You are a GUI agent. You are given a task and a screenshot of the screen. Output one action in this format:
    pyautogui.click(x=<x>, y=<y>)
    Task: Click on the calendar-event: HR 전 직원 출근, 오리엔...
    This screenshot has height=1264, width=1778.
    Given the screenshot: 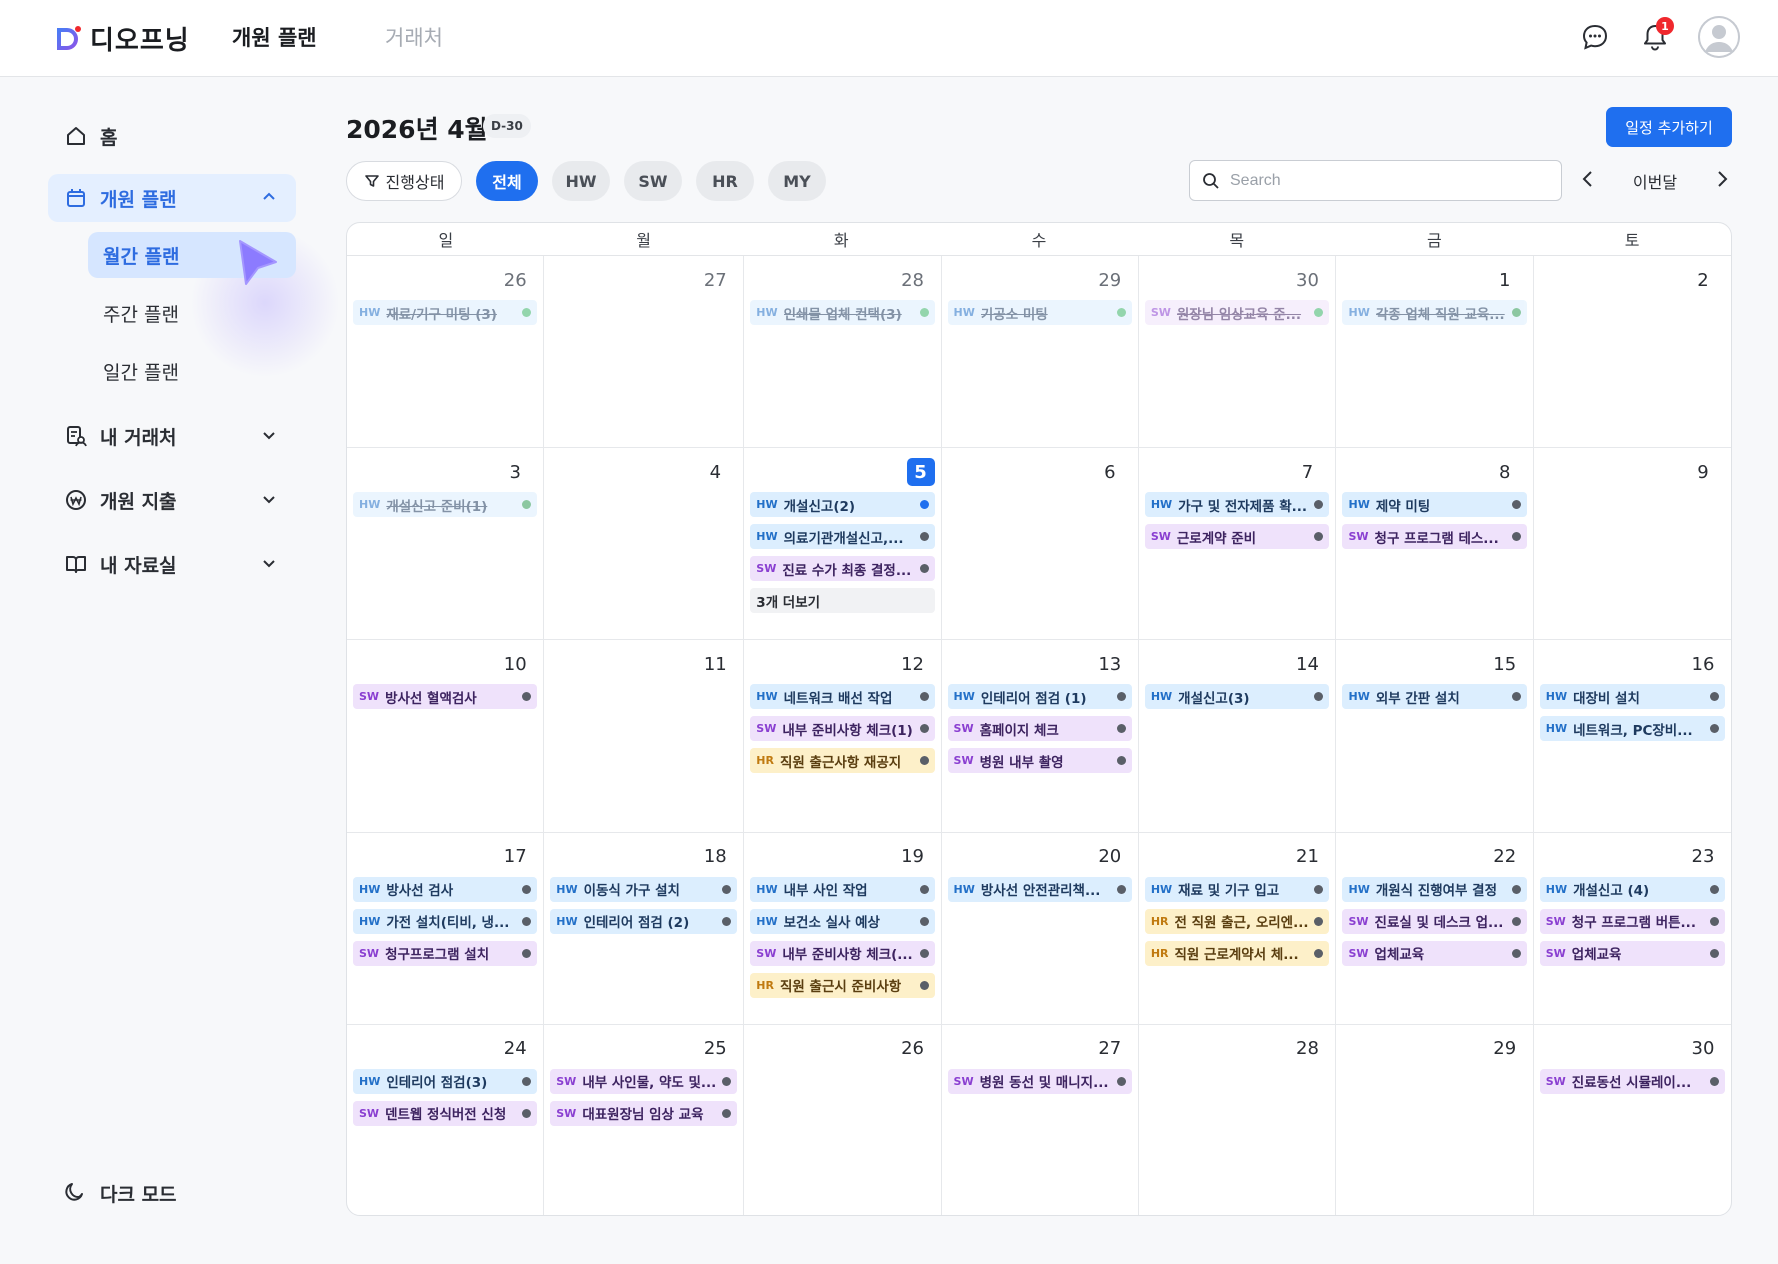 What is the action you would take?
    pyautogui.click(x=1237, y=921)
    